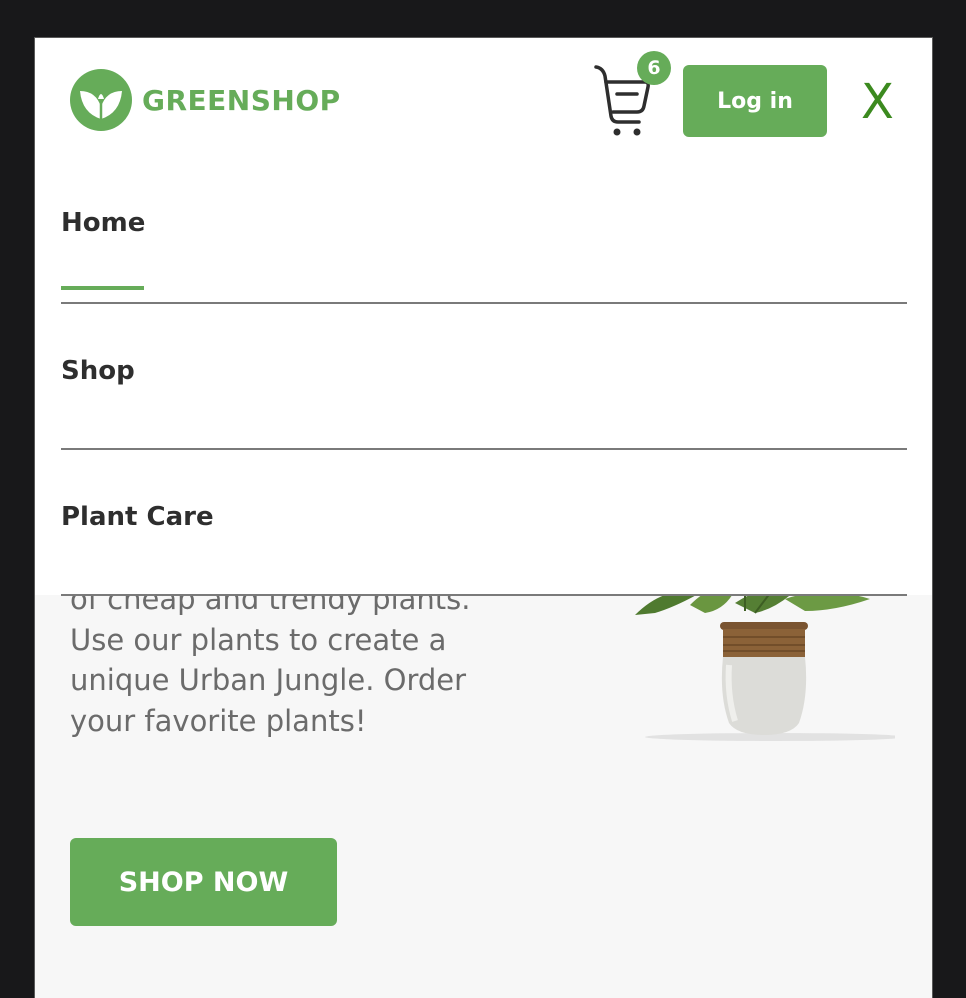 The height and width of the screenshot is (998, 966). I want to click on shop-now-button: SHOP NOW, so click(203, 882).